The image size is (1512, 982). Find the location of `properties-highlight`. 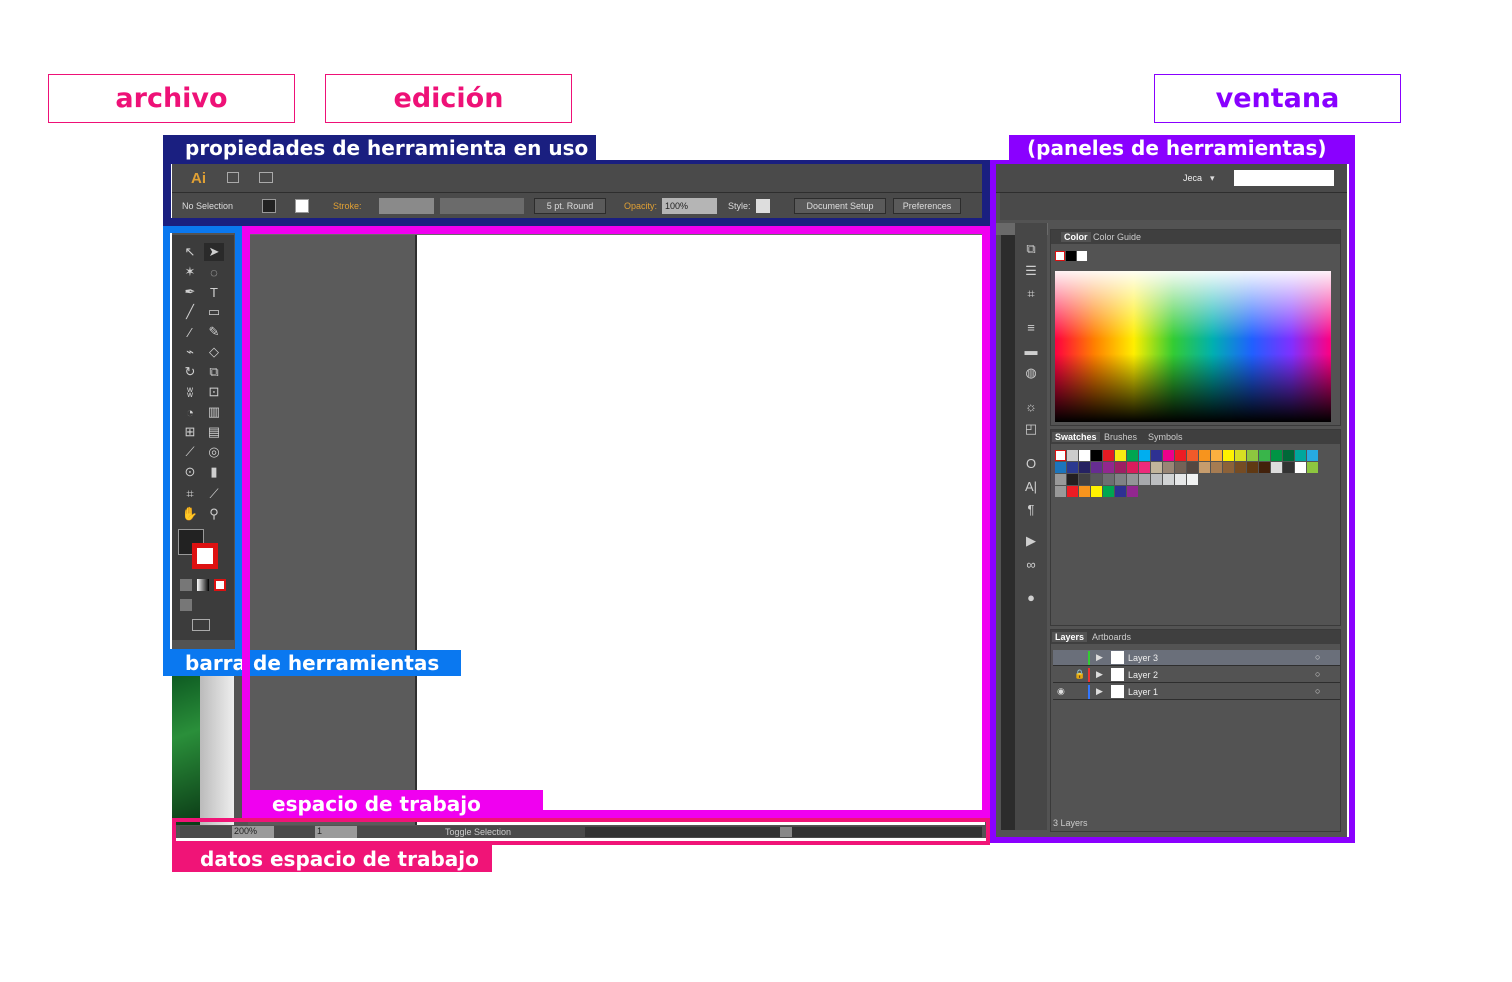

properties-highlight is located at coordinates (576, 193).